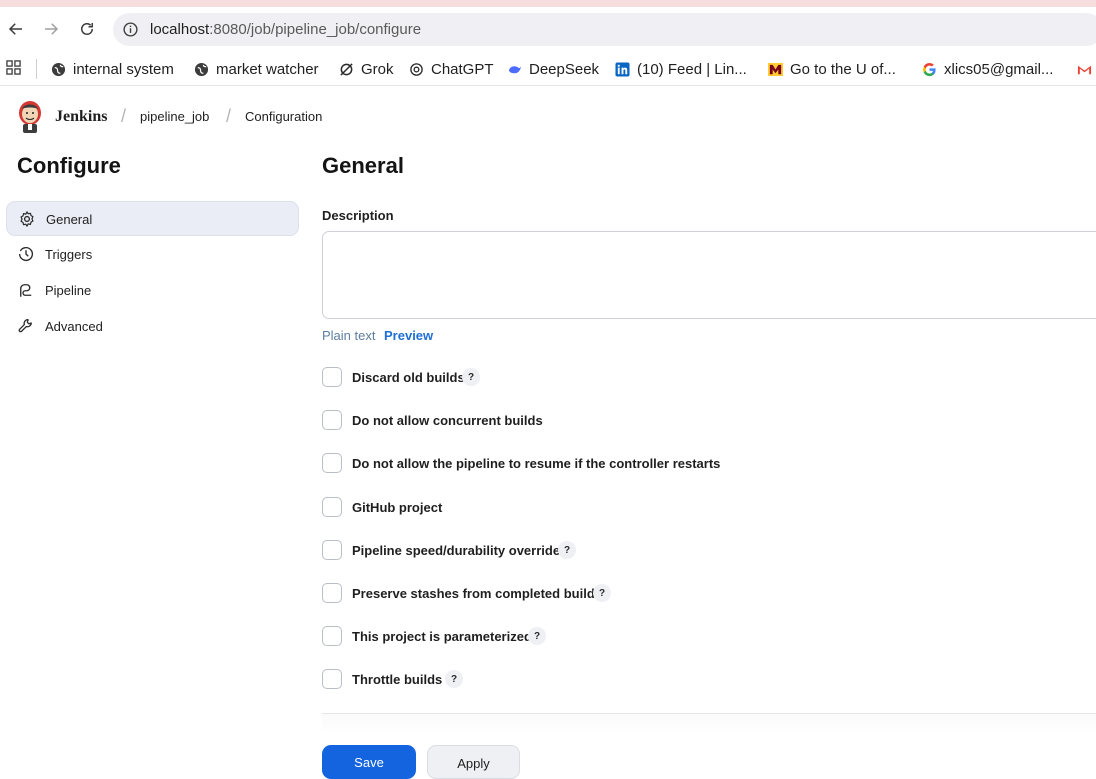 The width and height of the screenshot is (1096, 779). Describe the element at coordinates (74, 326) in the screenshot. I see `sidebar-item-label: Advanced` at that location.